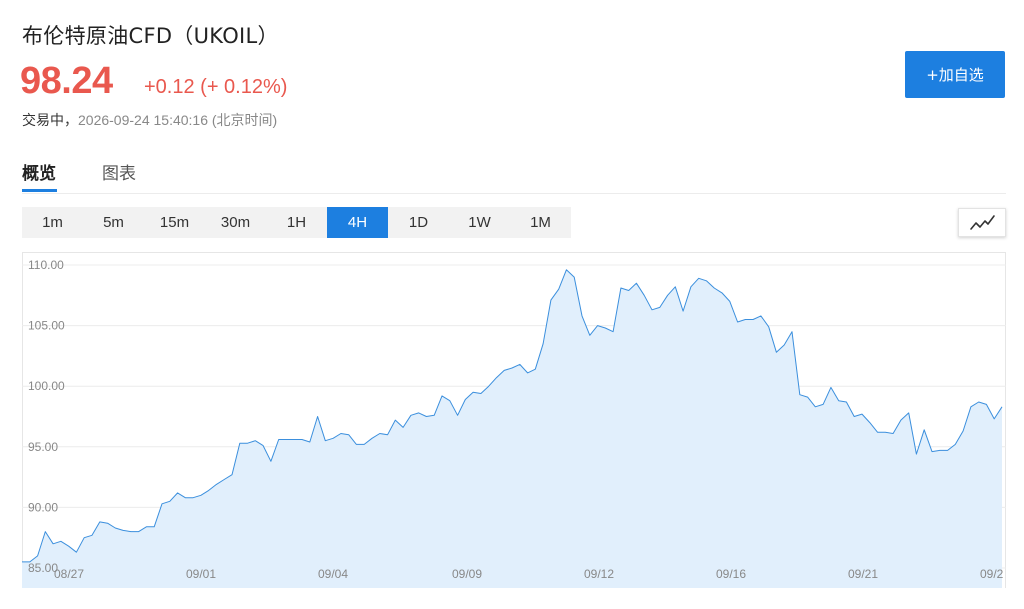 This screenshot has width=1024, height=609. What do you see at coordinates (46, 265) in the screenshot?
I see `y-tick-label: 110.00` at bounding box center [46, 265].